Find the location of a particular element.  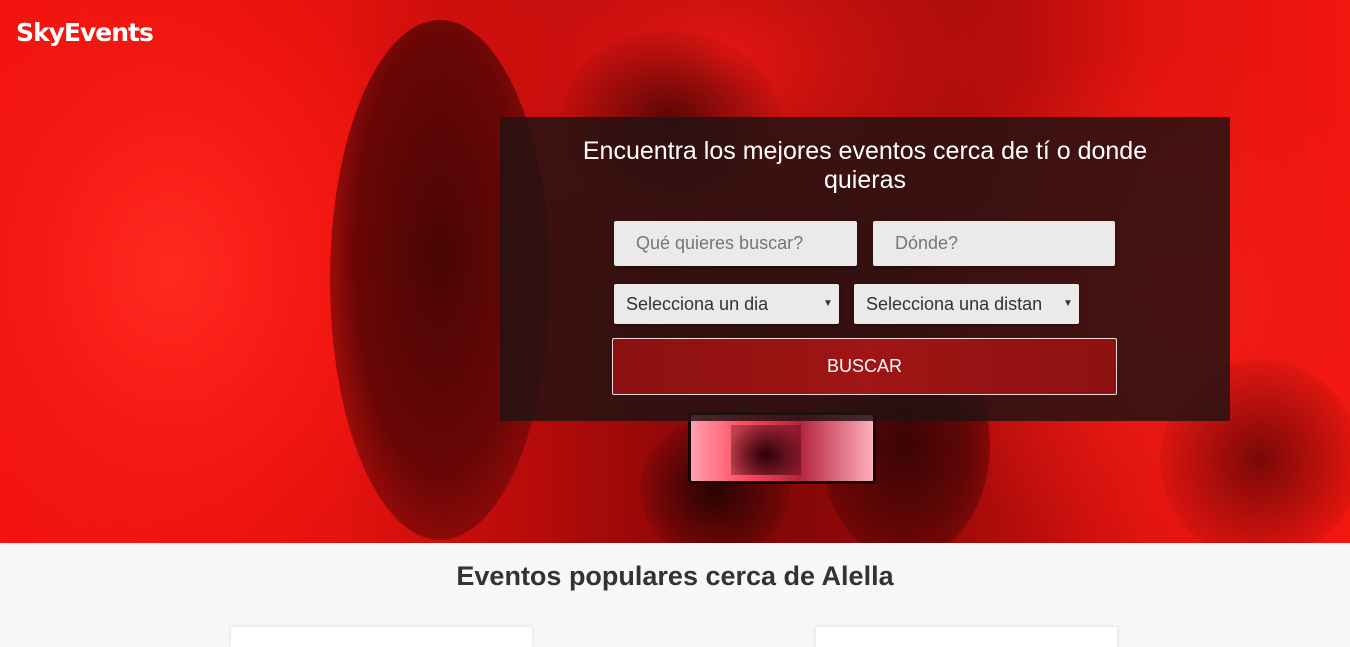

distance-select: Selecciona una distan ▼ is located at coordinates (966, 304).